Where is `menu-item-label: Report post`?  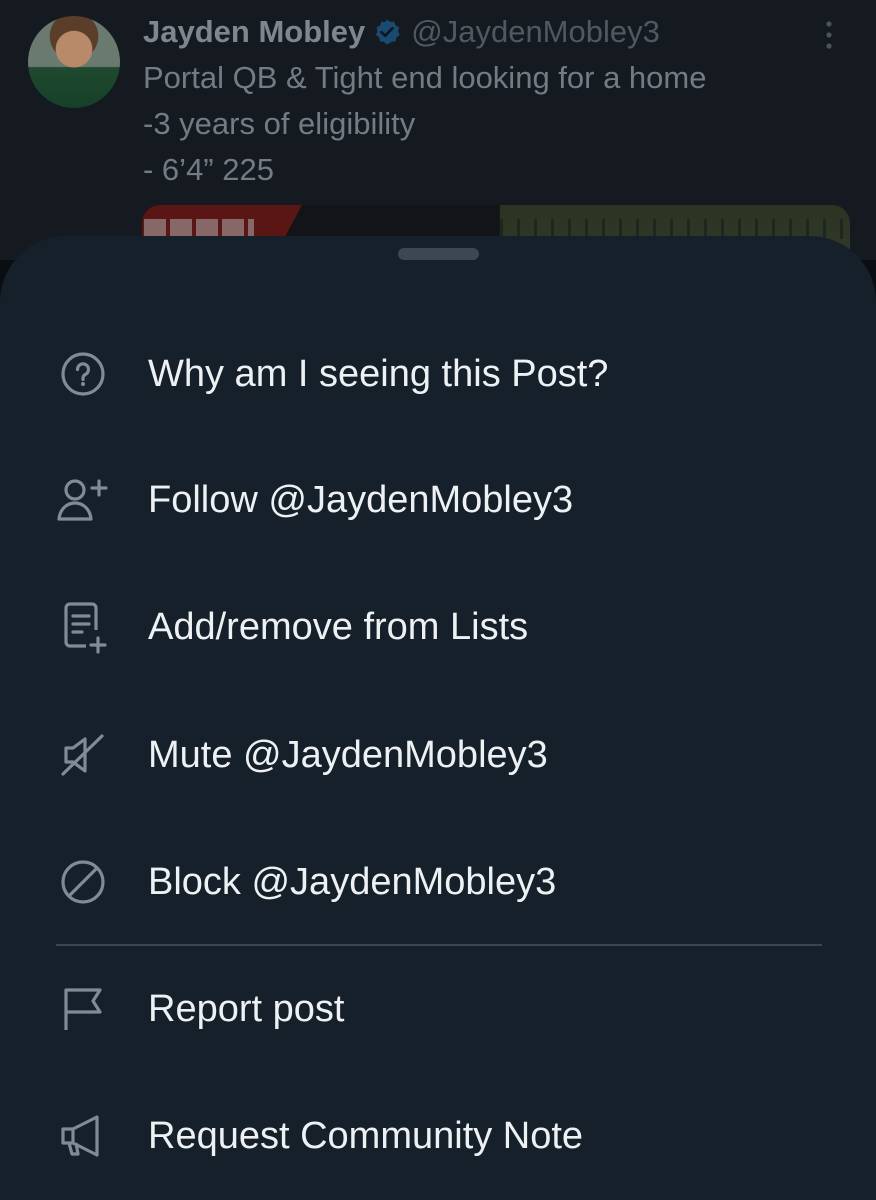
menu-item-label: Report post is located at coordinates (246, 1008).